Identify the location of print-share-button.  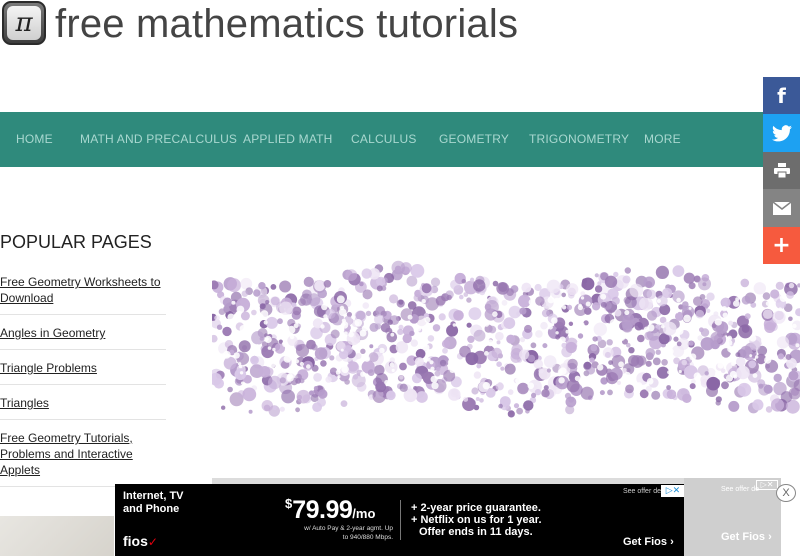
(781, 170).